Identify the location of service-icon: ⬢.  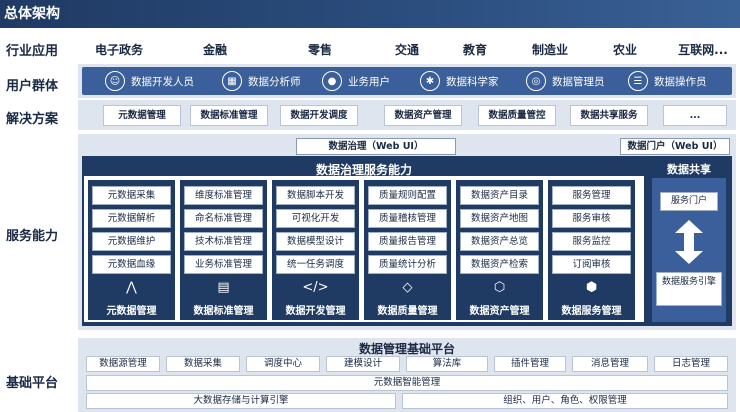
(591, 287).